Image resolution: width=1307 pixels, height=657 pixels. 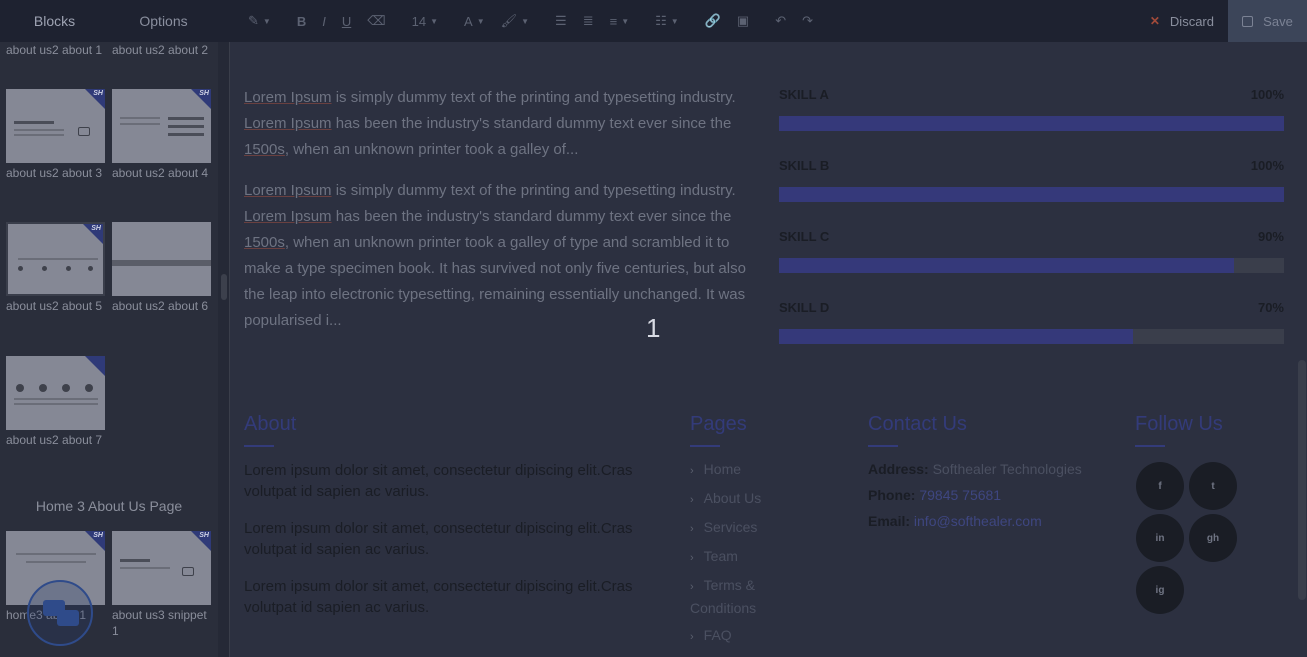 What do you see at coordinates (722, 469) in the screenshot?
I see `link-label: Home` at bounding box center [722, 469].